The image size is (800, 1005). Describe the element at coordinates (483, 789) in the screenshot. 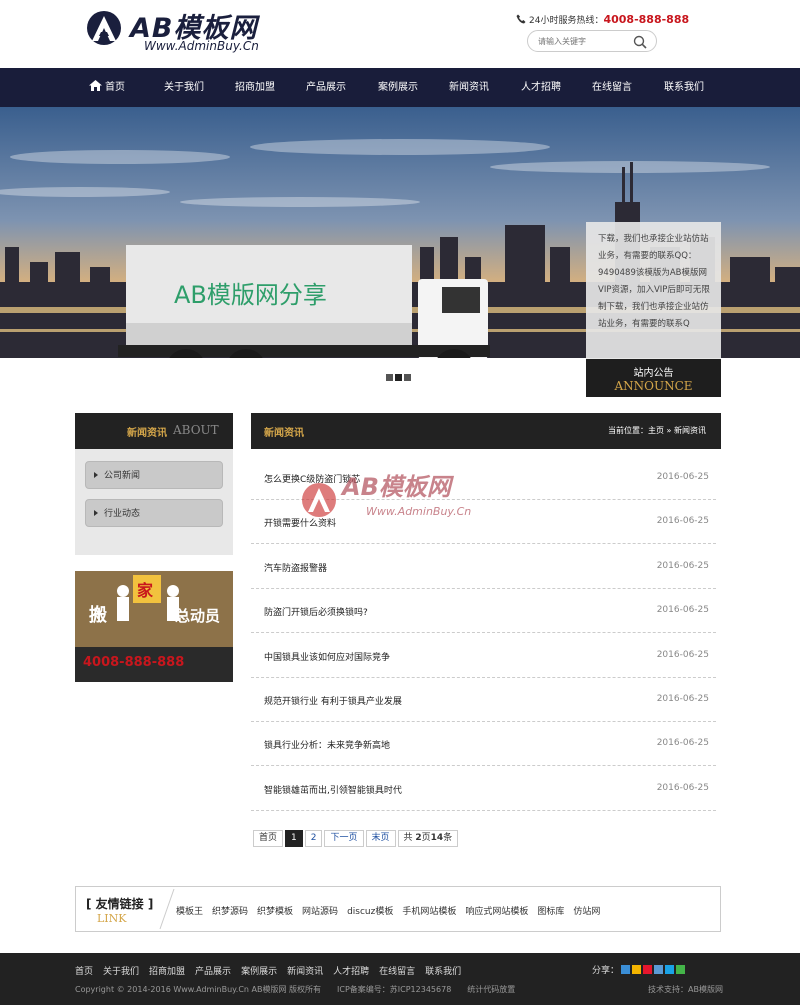

I see `list-item: 智能锁雄茁而出,引领智能锁具时代 2016-06-25` at that location.